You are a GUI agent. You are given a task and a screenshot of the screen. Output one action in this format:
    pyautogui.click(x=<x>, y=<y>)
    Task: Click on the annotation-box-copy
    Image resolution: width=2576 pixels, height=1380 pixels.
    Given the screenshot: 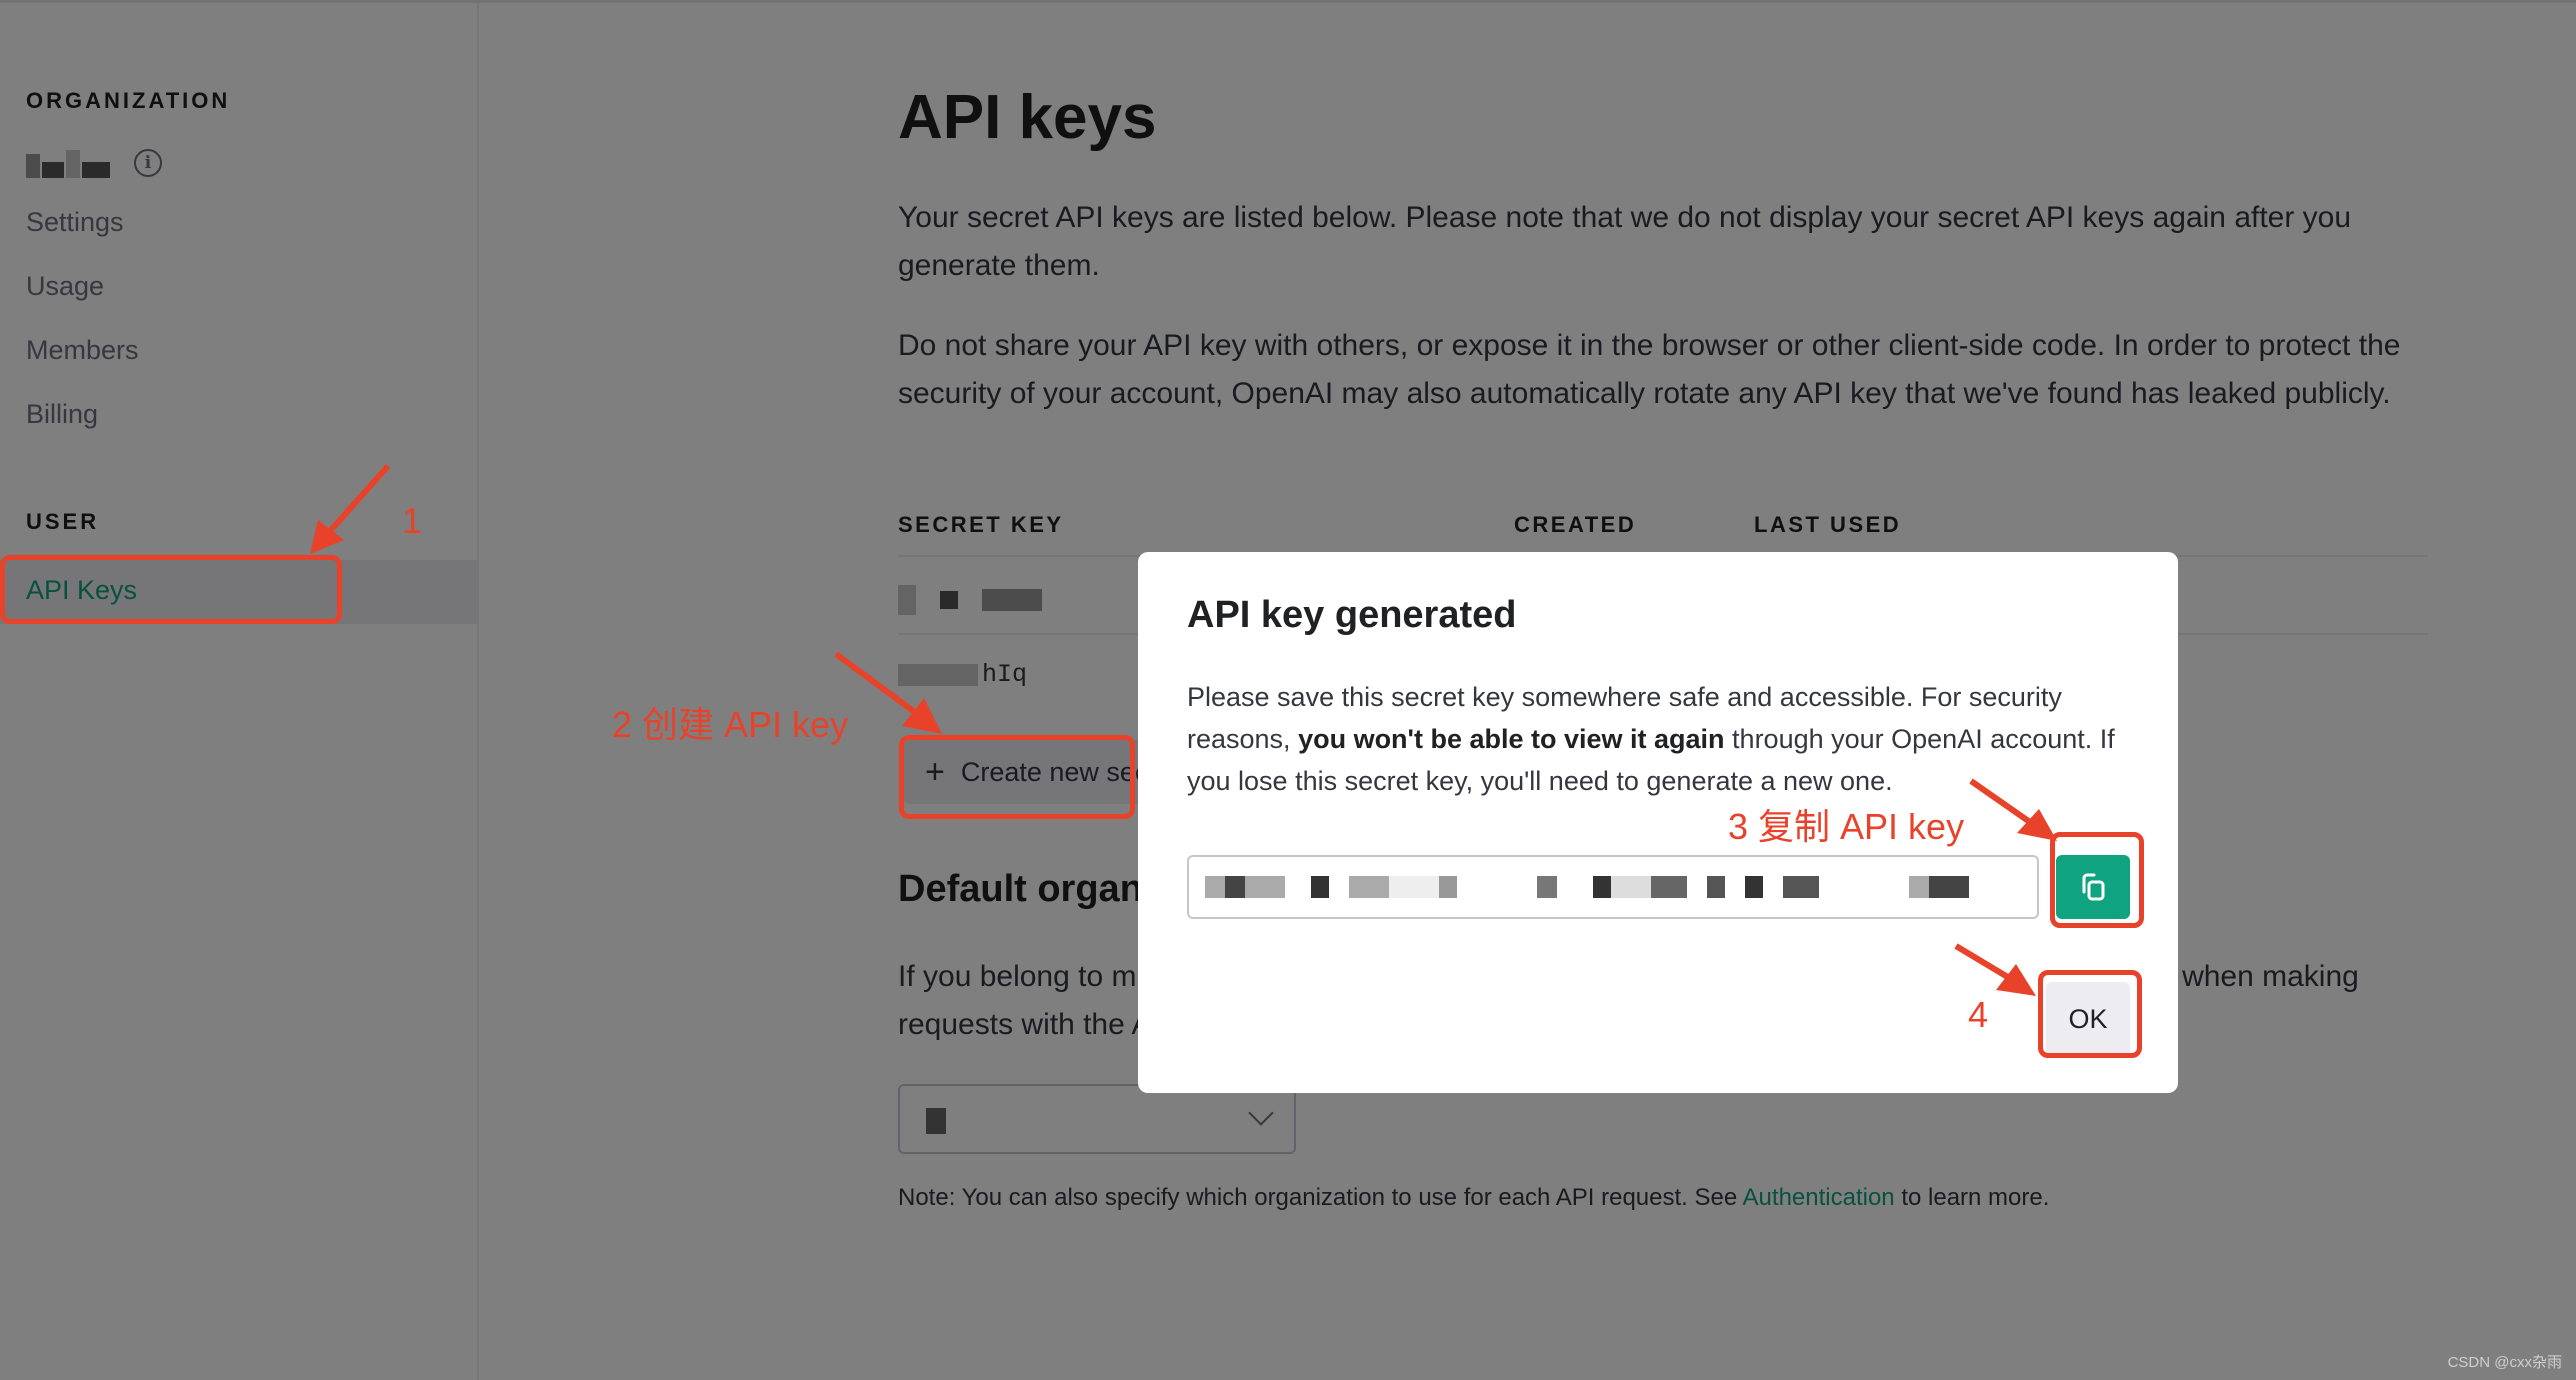 What is the action you would take?
    pyautogui.click(x=2097, y=880)
    